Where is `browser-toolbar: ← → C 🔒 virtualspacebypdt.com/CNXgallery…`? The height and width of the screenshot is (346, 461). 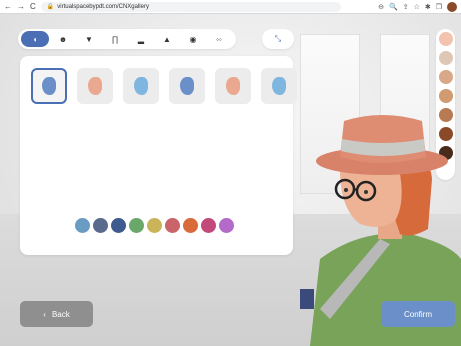
browser-toolbar: ← → C 🔒 virtualspacebypdt.com/CNXgallery… is located at coordinates (230, 7).